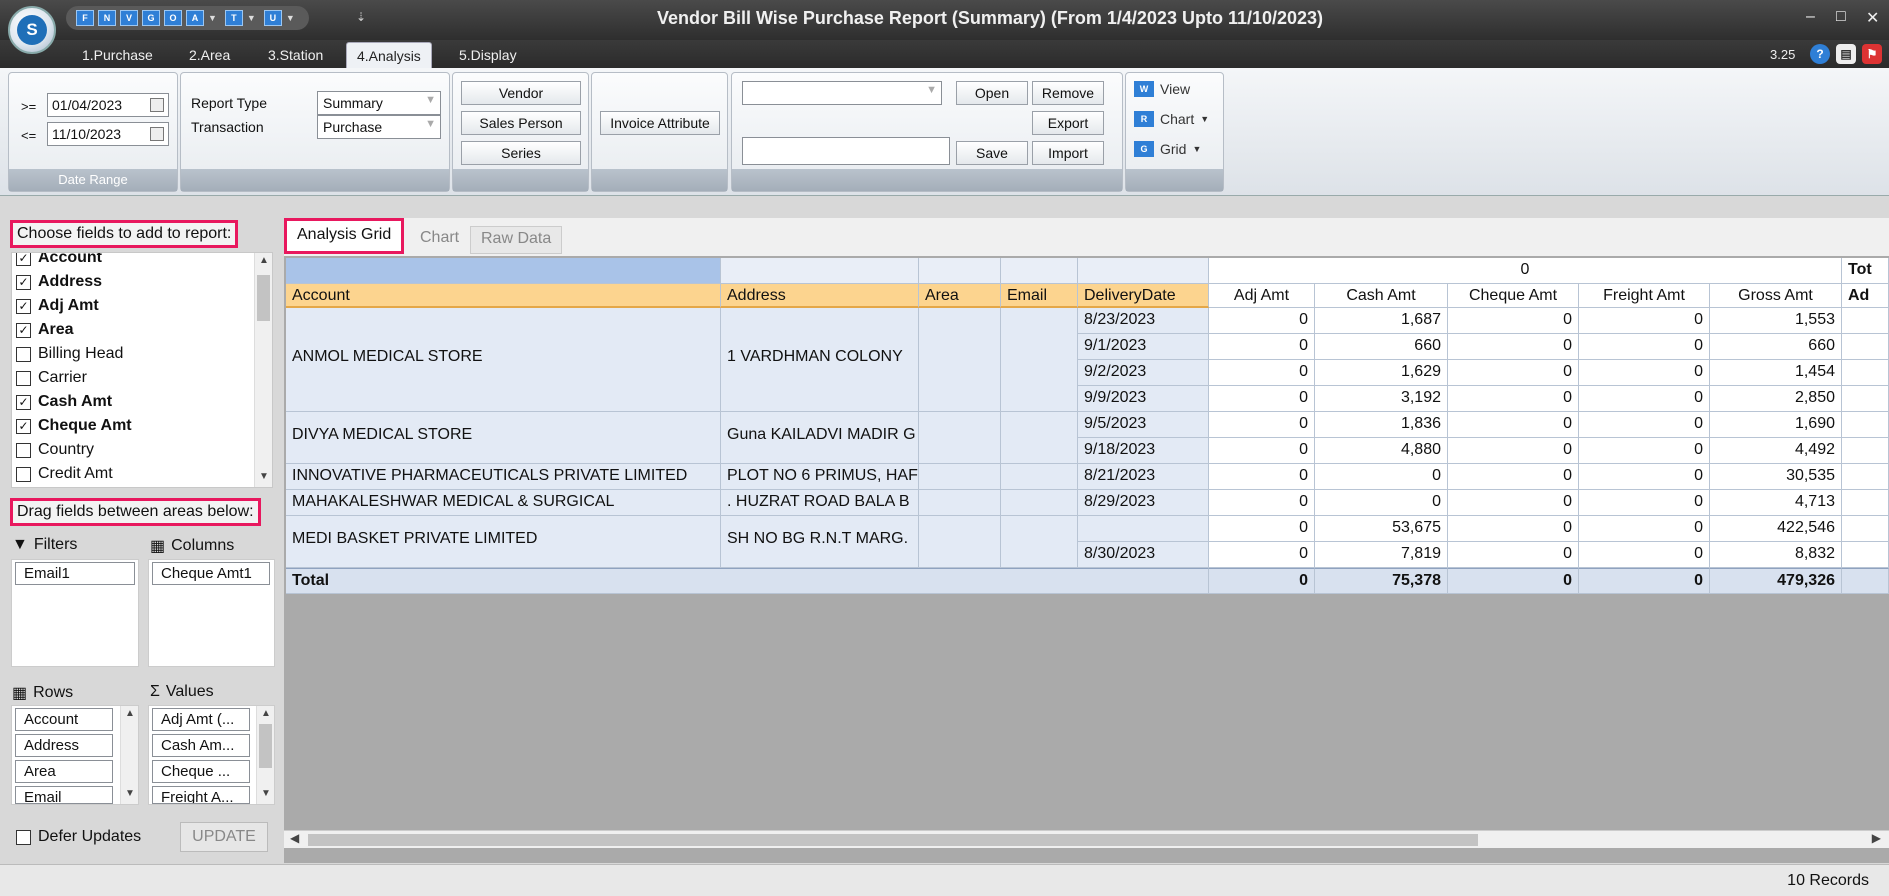 The height and width of the screenshot is (896, 1889). What do you see at coordinates (960, 296) in the screenshot?
I see `column-header-area: Area` at bounding box center [960, 296].